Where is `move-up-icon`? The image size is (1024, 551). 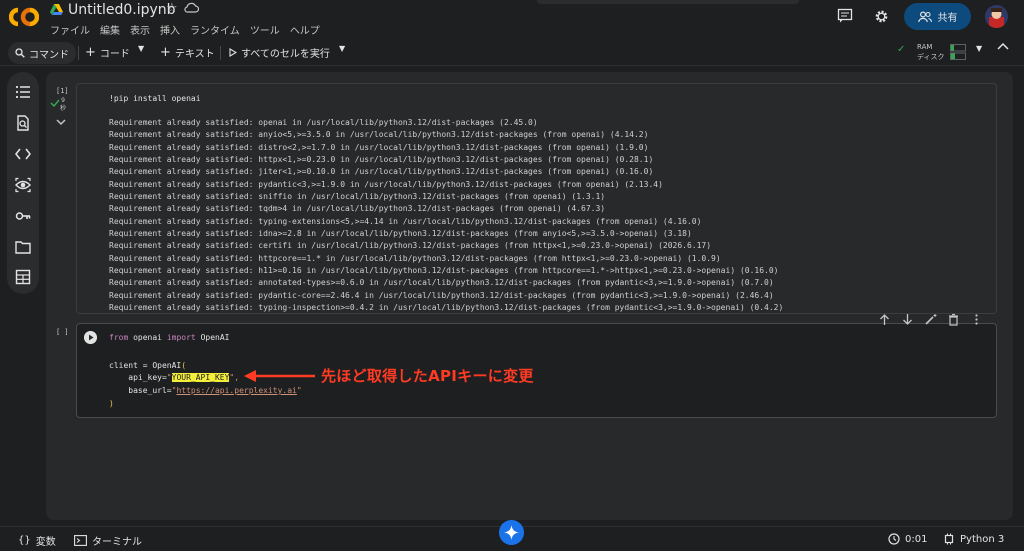 move-up-icon is located at coordinates (884, 319).